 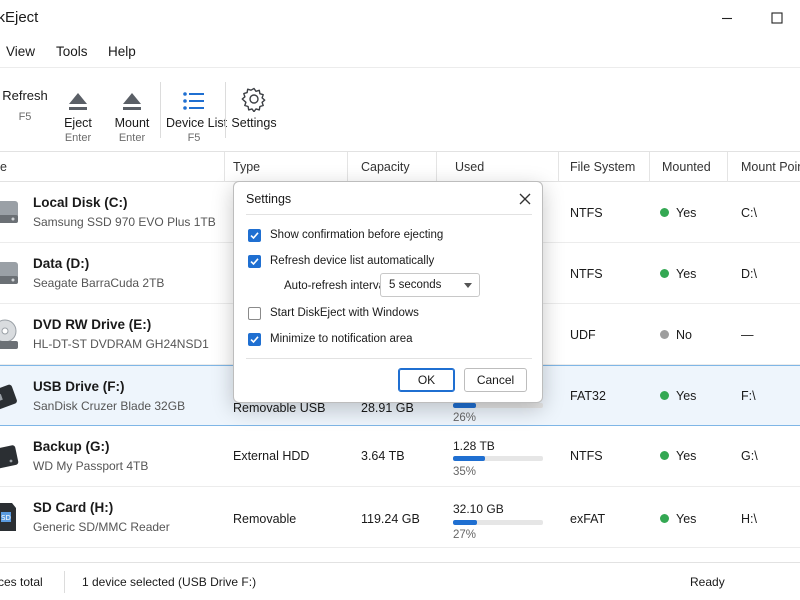 What do you see at coordinates (61, 263) in the screenshot?
I see `drive-name: Data (D:)` at bounding box center [61, 263].